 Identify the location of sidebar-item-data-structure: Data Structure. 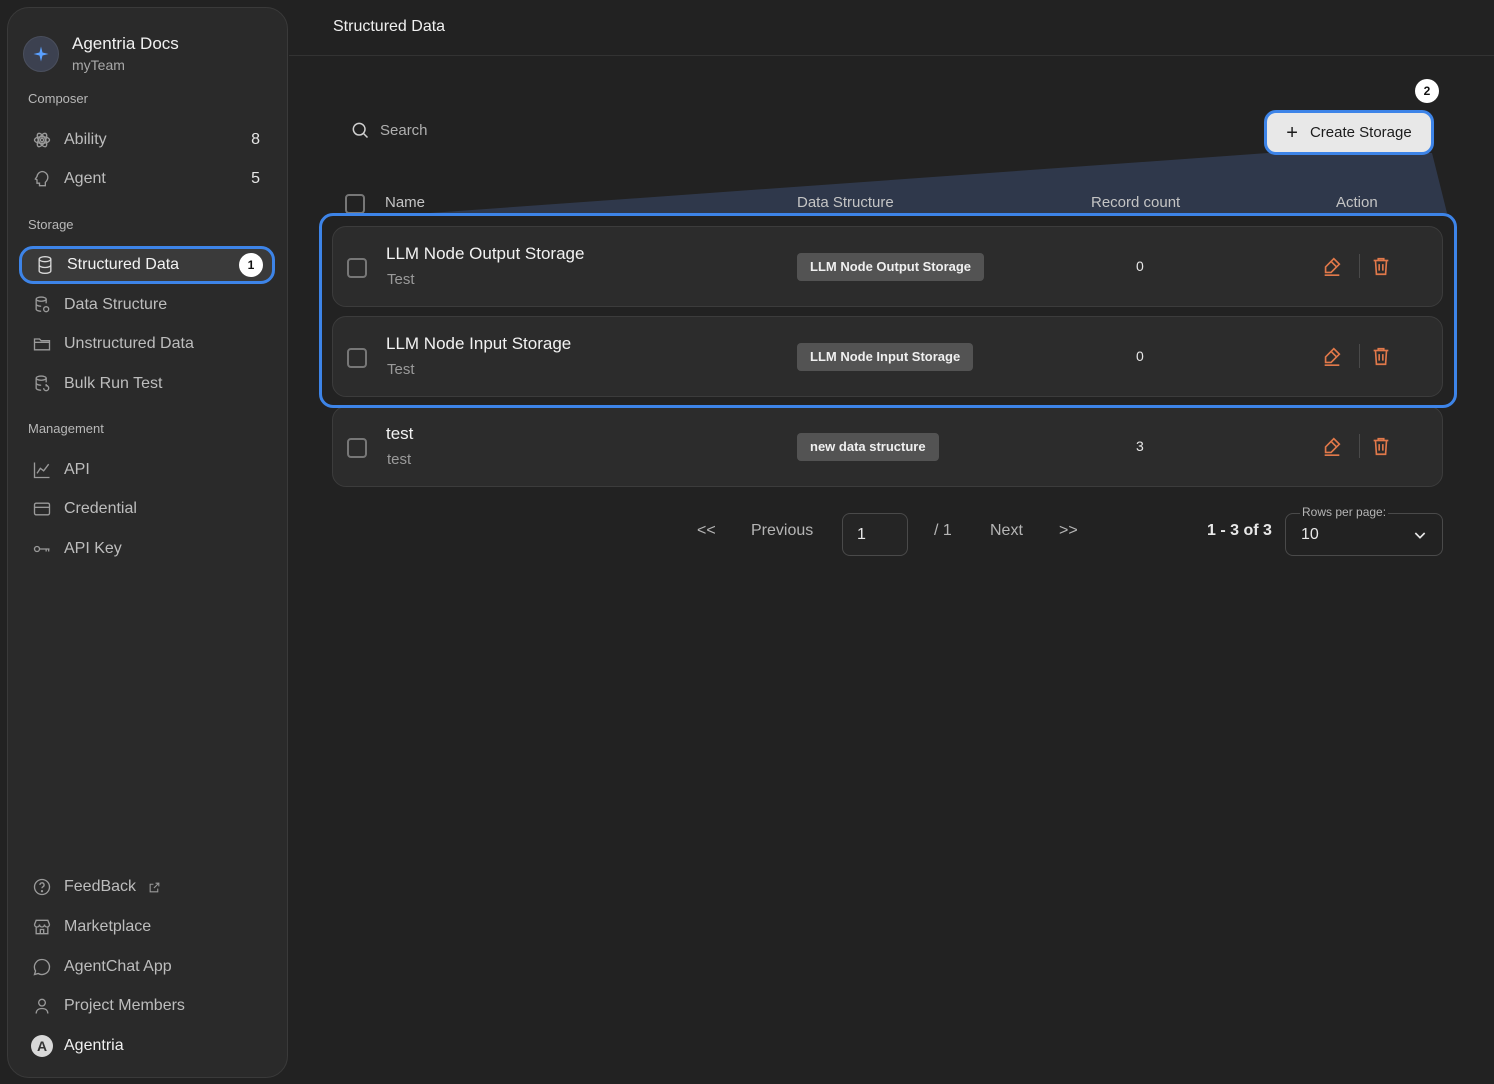
(147, 305).